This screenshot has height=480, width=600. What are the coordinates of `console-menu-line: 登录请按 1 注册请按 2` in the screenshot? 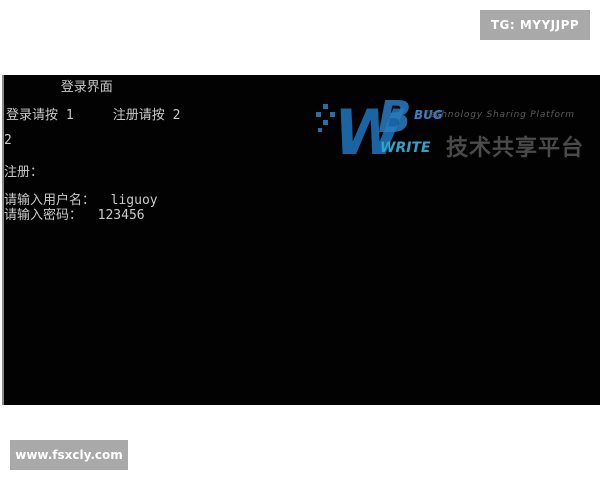 It's located at (93, 115).